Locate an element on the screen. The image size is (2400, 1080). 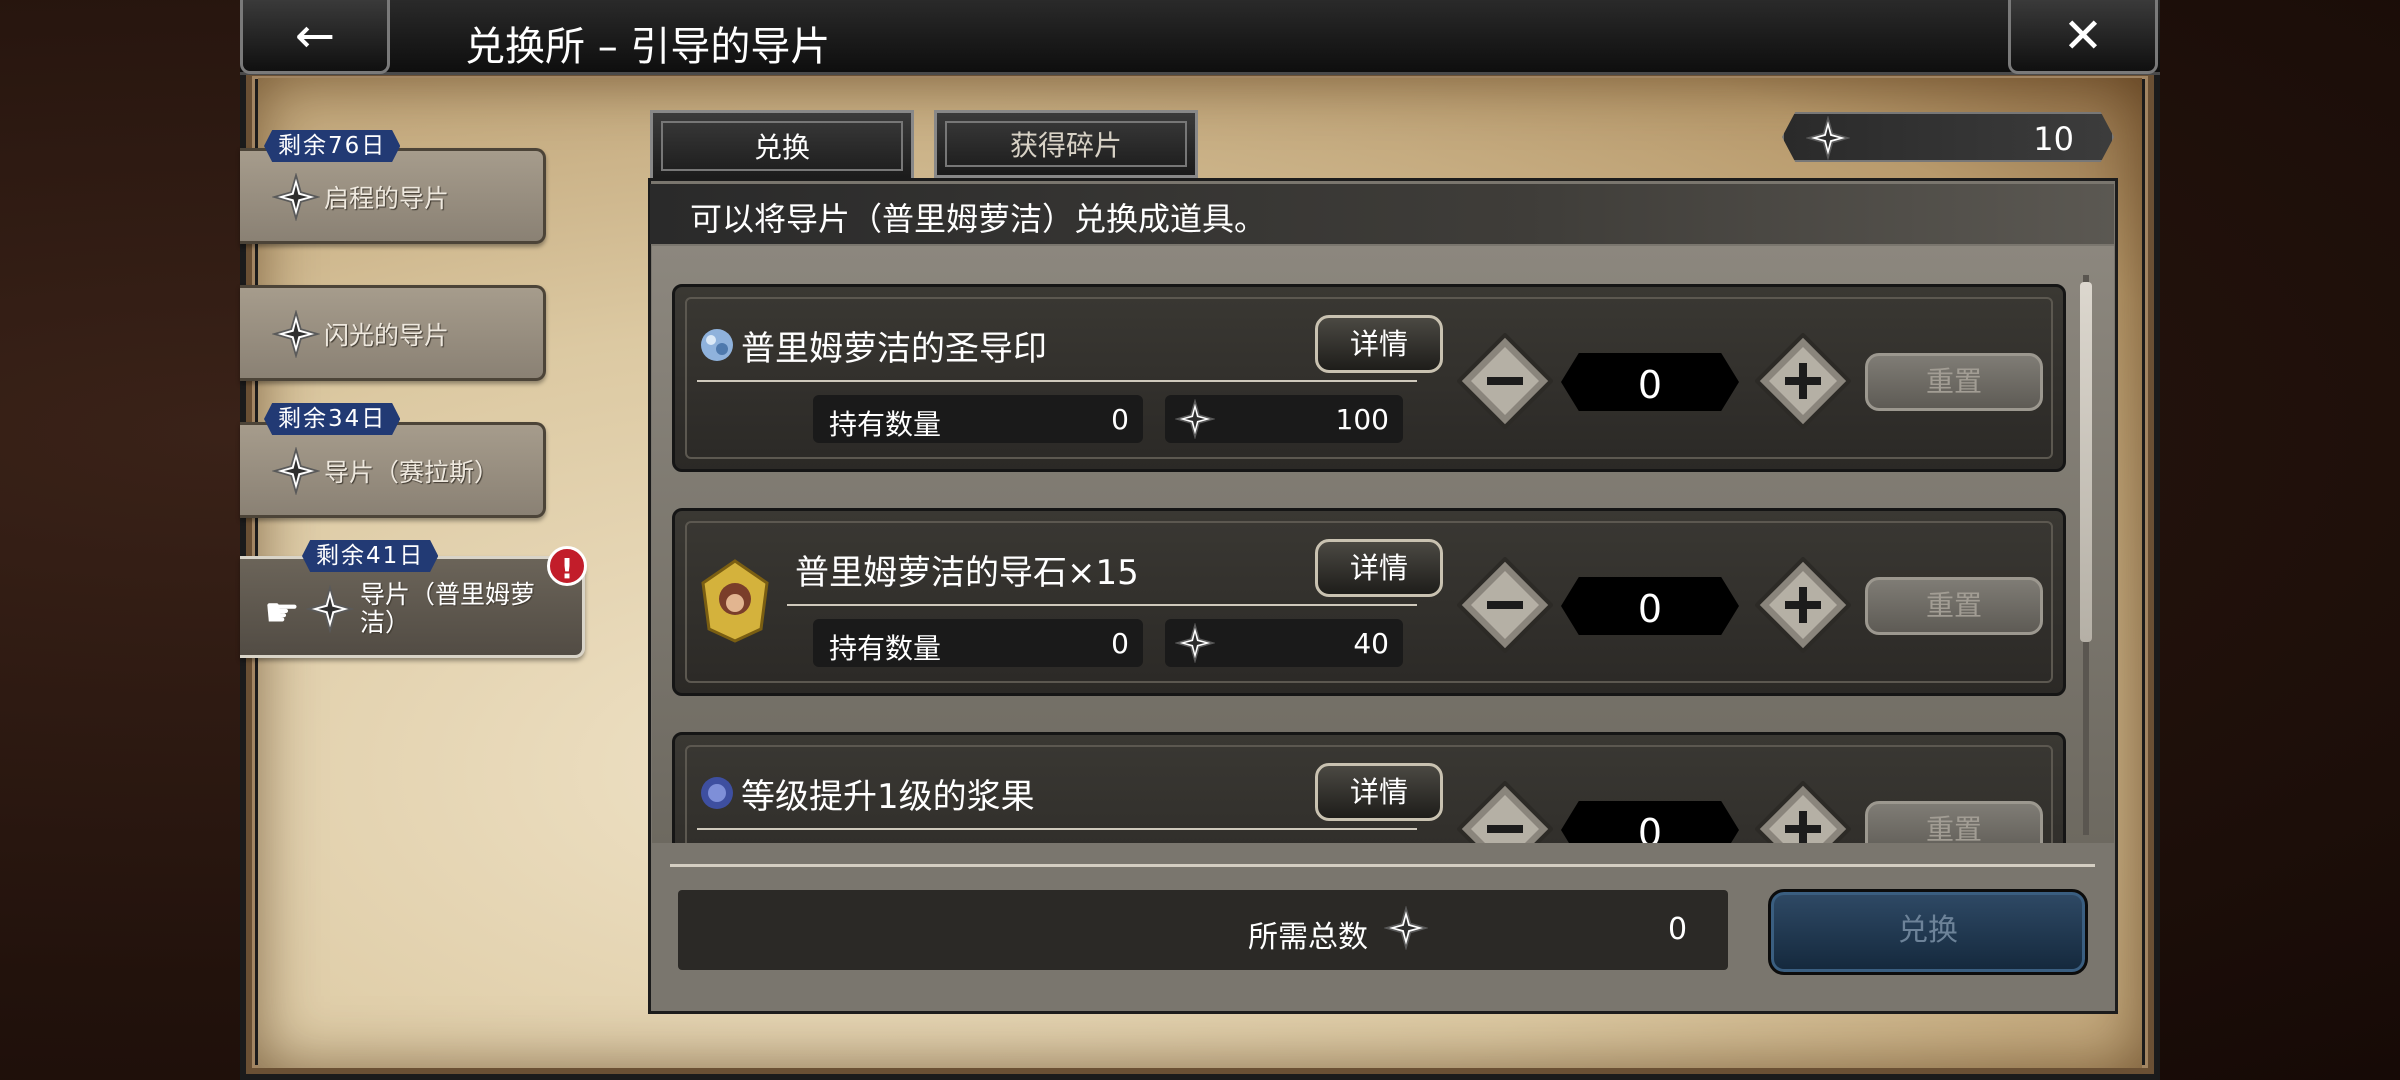
sidebar-item-label: 闪光的导片 is located at coordinates (387, 335).